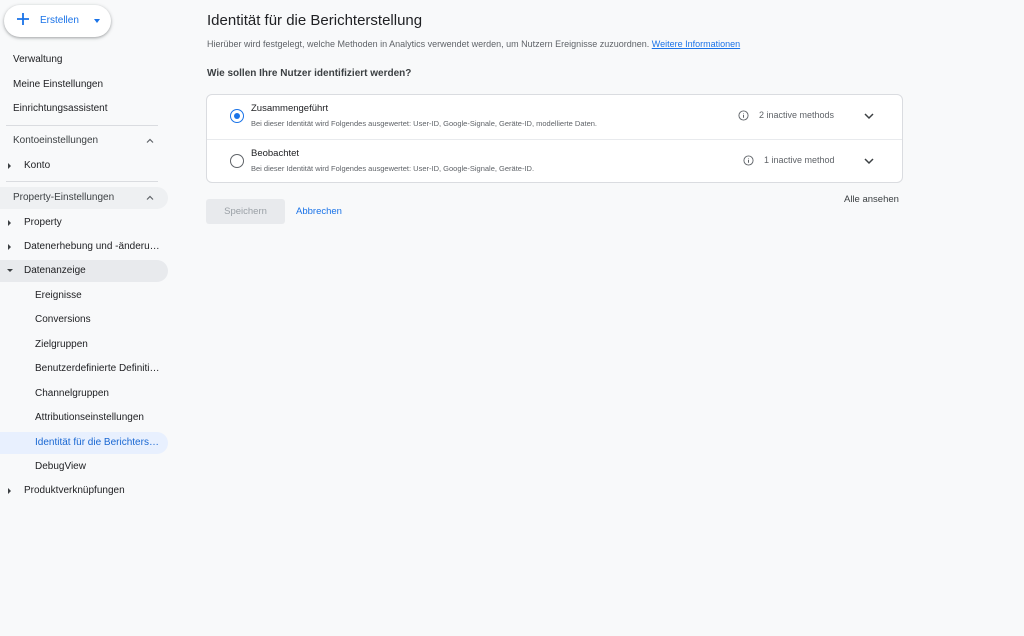  I want to click on sidebar-item-label: Zielgruppen, so click(61, 344).